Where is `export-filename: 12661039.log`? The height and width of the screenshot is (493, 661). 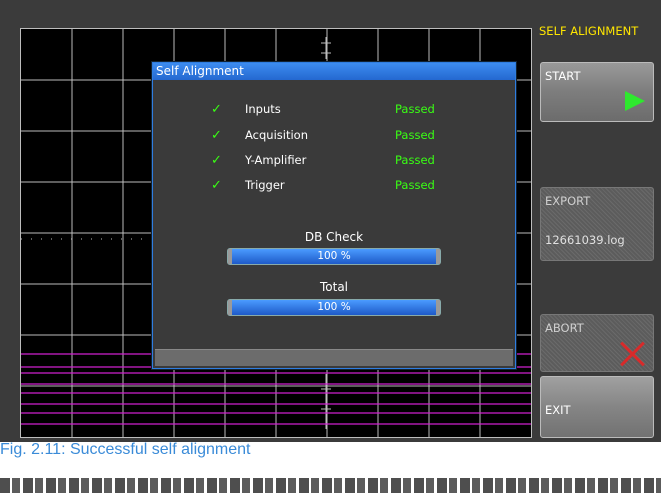 export-filename: 12661039.log is located at coordinates (585, 240).